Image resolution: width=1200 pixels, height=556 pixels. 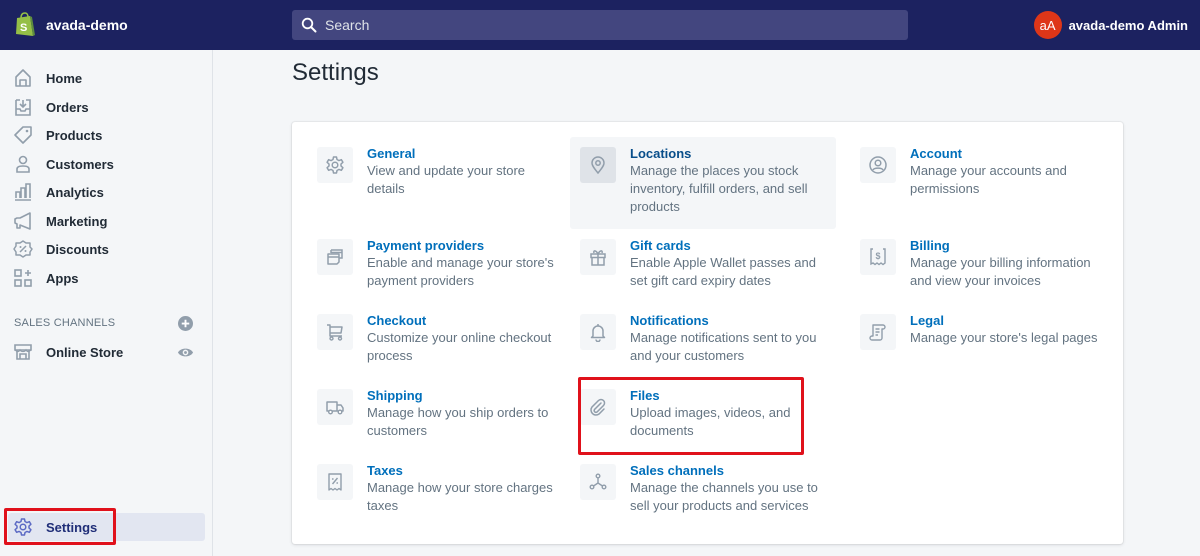 What do you see at coordinates (385, 470) in the screenshot?
I see `setting-title: Taxes` at bounding box center [385, 470].